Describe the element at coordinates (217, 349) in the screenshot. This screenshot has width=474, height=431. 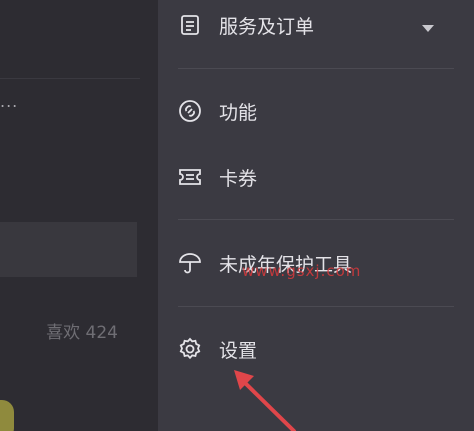
I see `menu-item-settings: 设置` at that location.